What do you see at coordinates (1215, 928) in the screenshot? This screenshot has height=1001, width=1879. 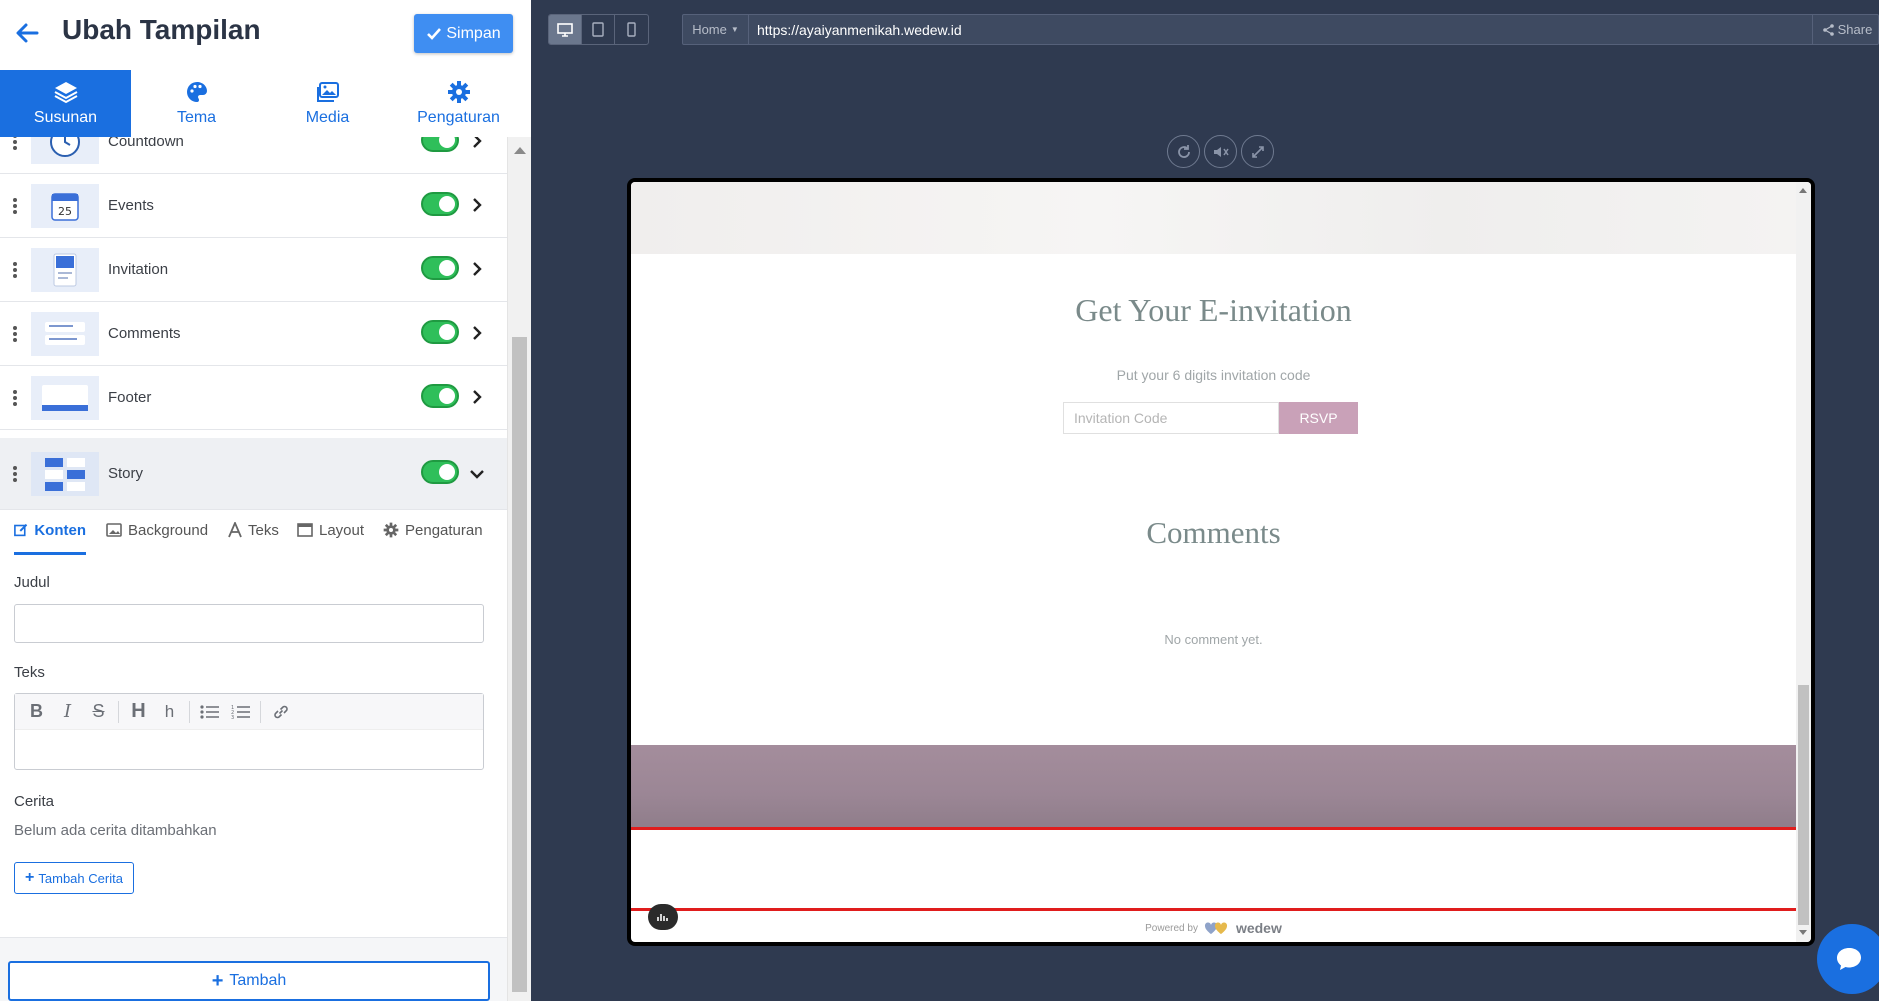 I see `heart-logo-icon` at bounding box center [1215, 928].